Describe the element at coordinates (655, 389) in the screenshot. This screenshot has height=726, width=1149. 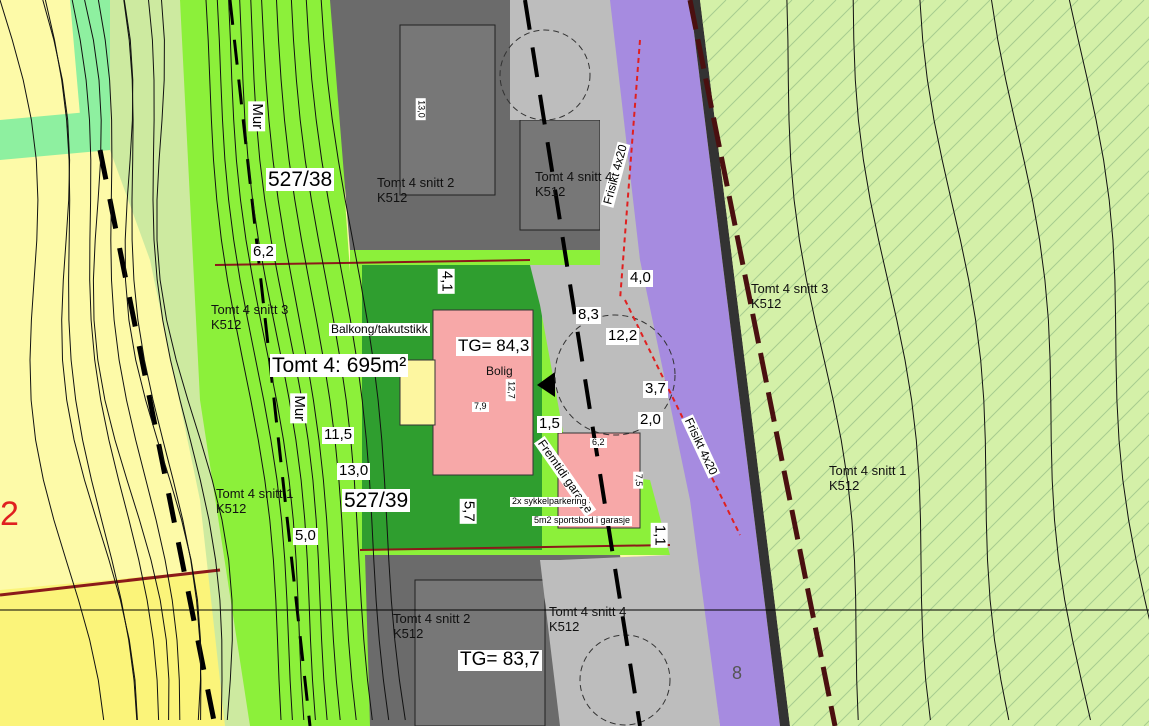
I see `dimension-label: 3,7` at that location.